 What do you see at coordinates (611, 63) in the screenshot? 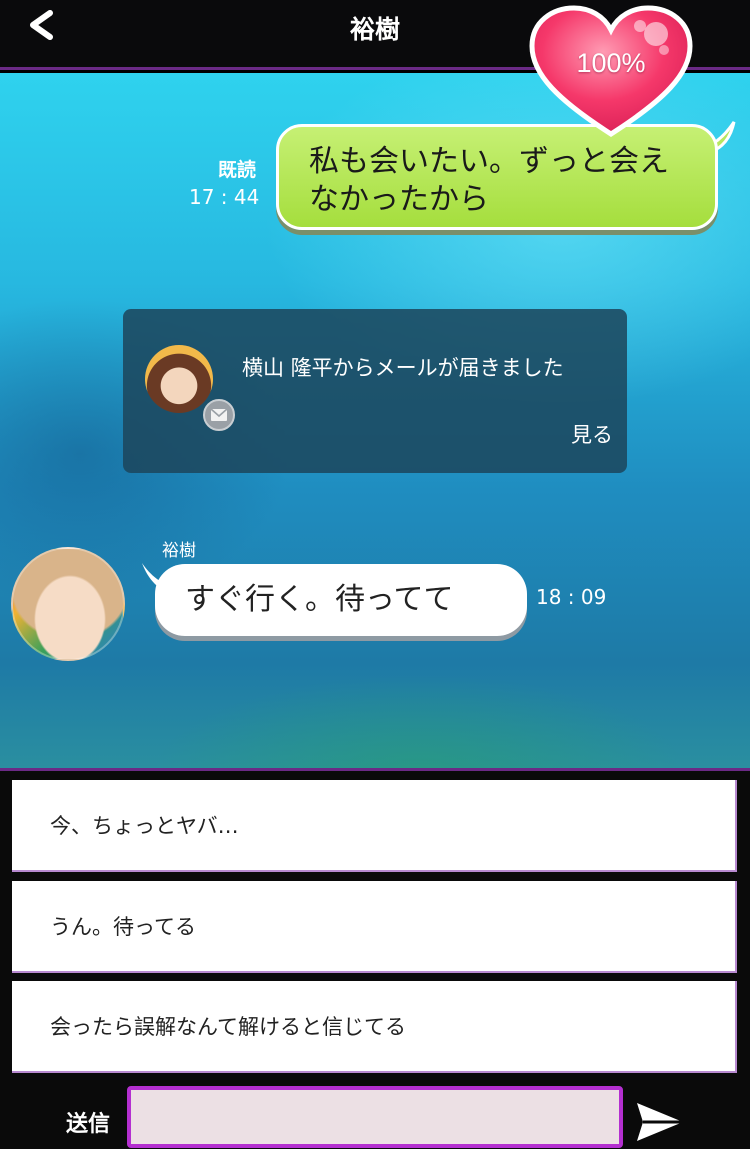
I see `affection-percent: 100%` at bounding box center [611, 63].